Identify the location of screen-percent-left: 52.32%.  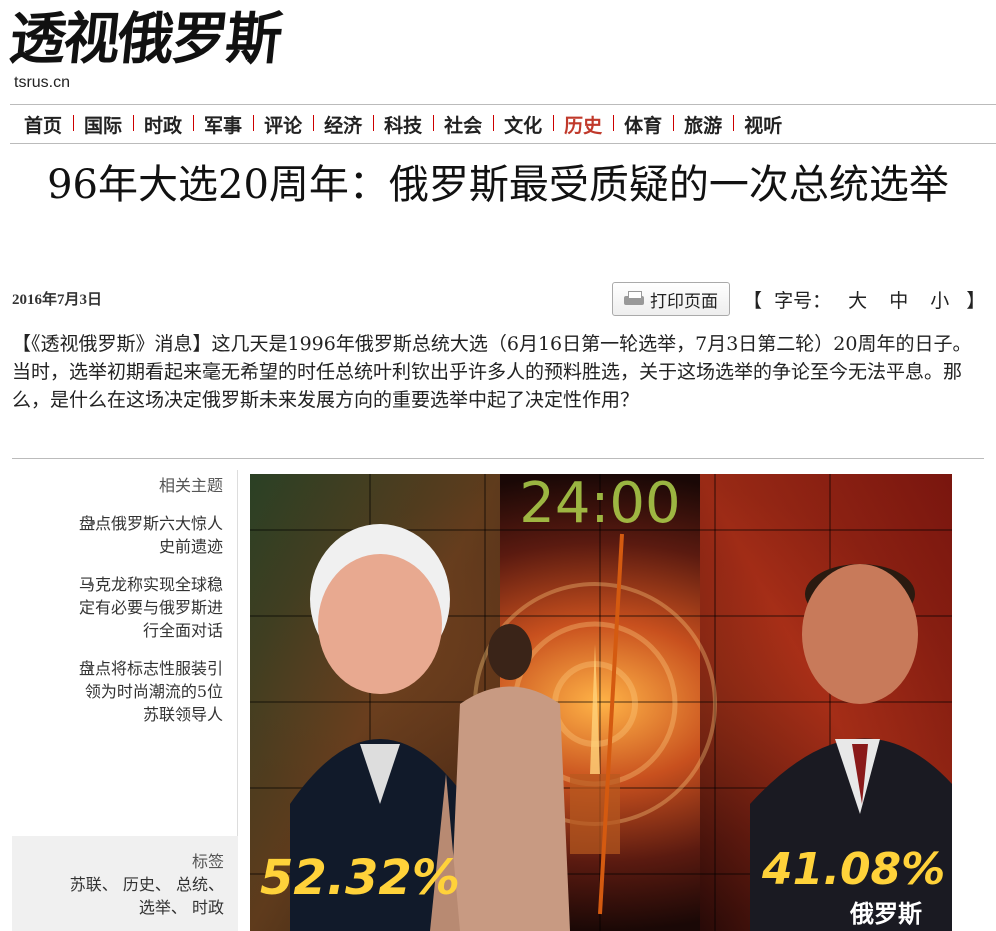
(360, 878).